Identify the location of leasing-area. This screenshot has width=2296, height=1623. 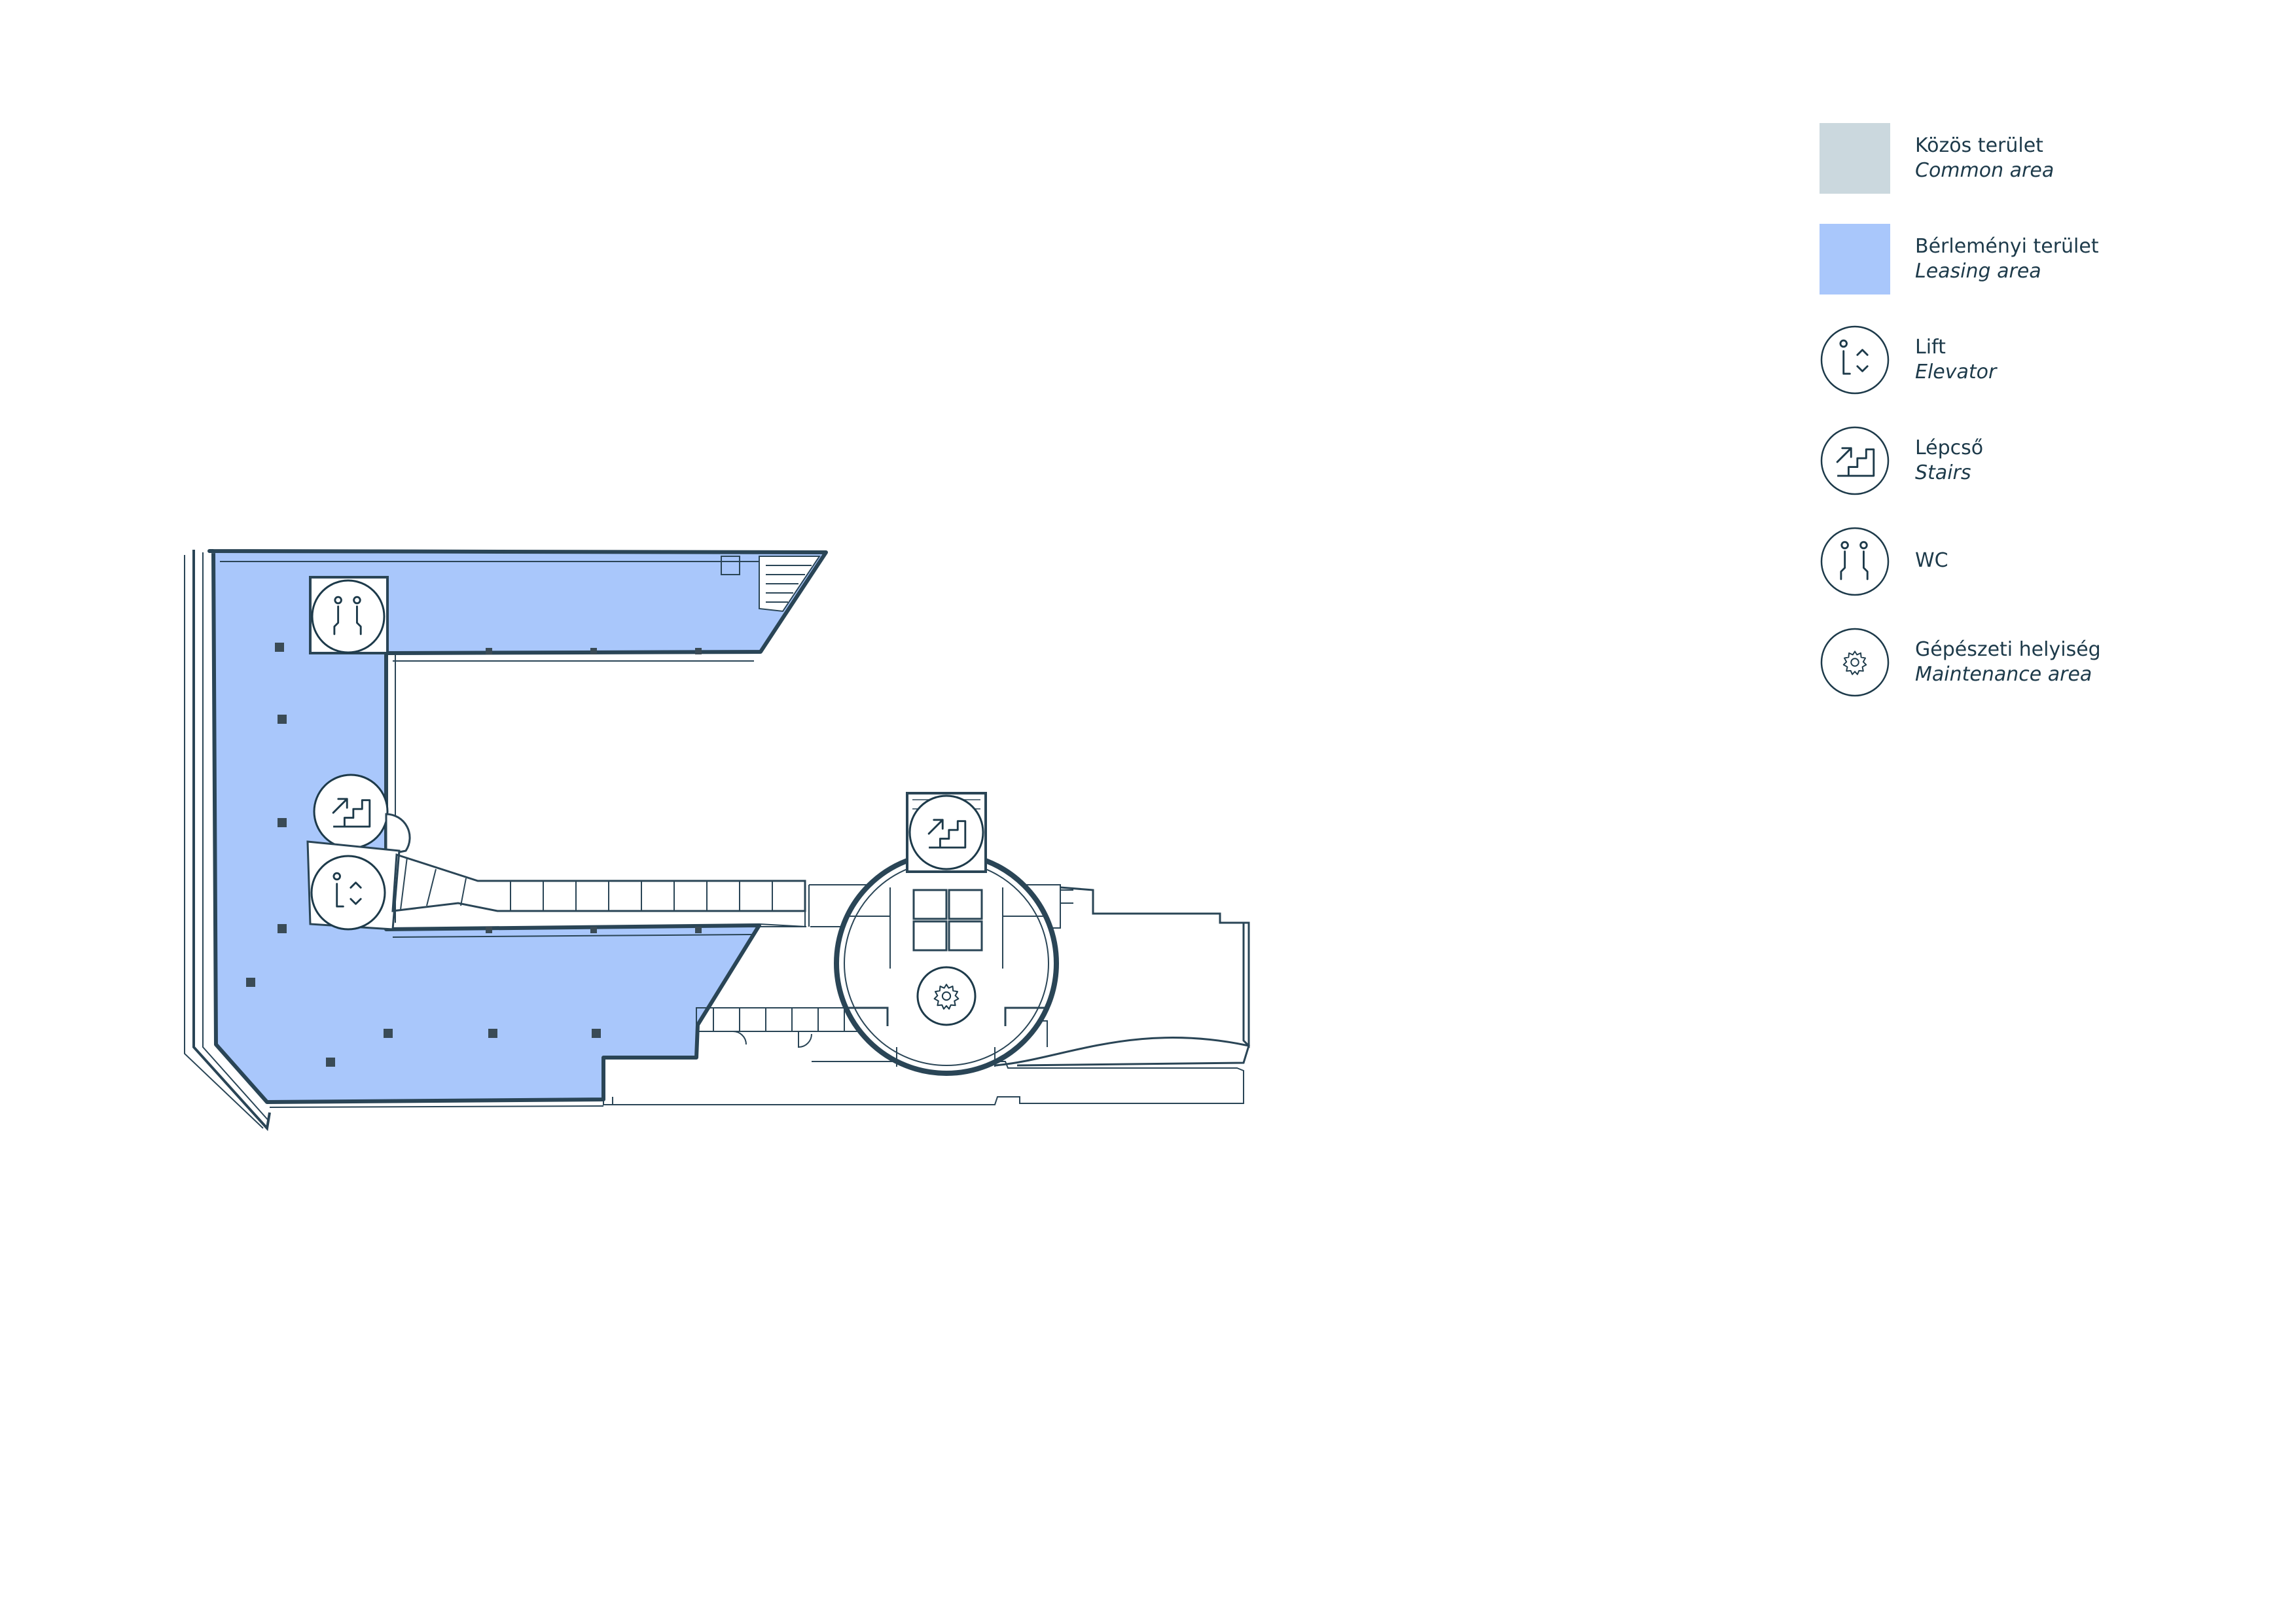
(517, 826).